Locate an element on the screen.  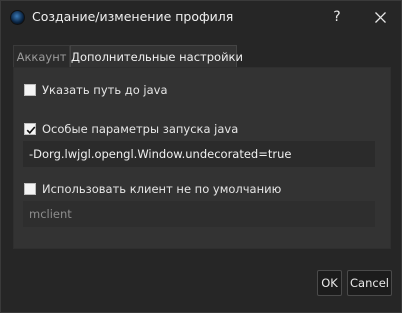
title-bar: Создание/изменение профиля ? is located at coordinates (201, 17).